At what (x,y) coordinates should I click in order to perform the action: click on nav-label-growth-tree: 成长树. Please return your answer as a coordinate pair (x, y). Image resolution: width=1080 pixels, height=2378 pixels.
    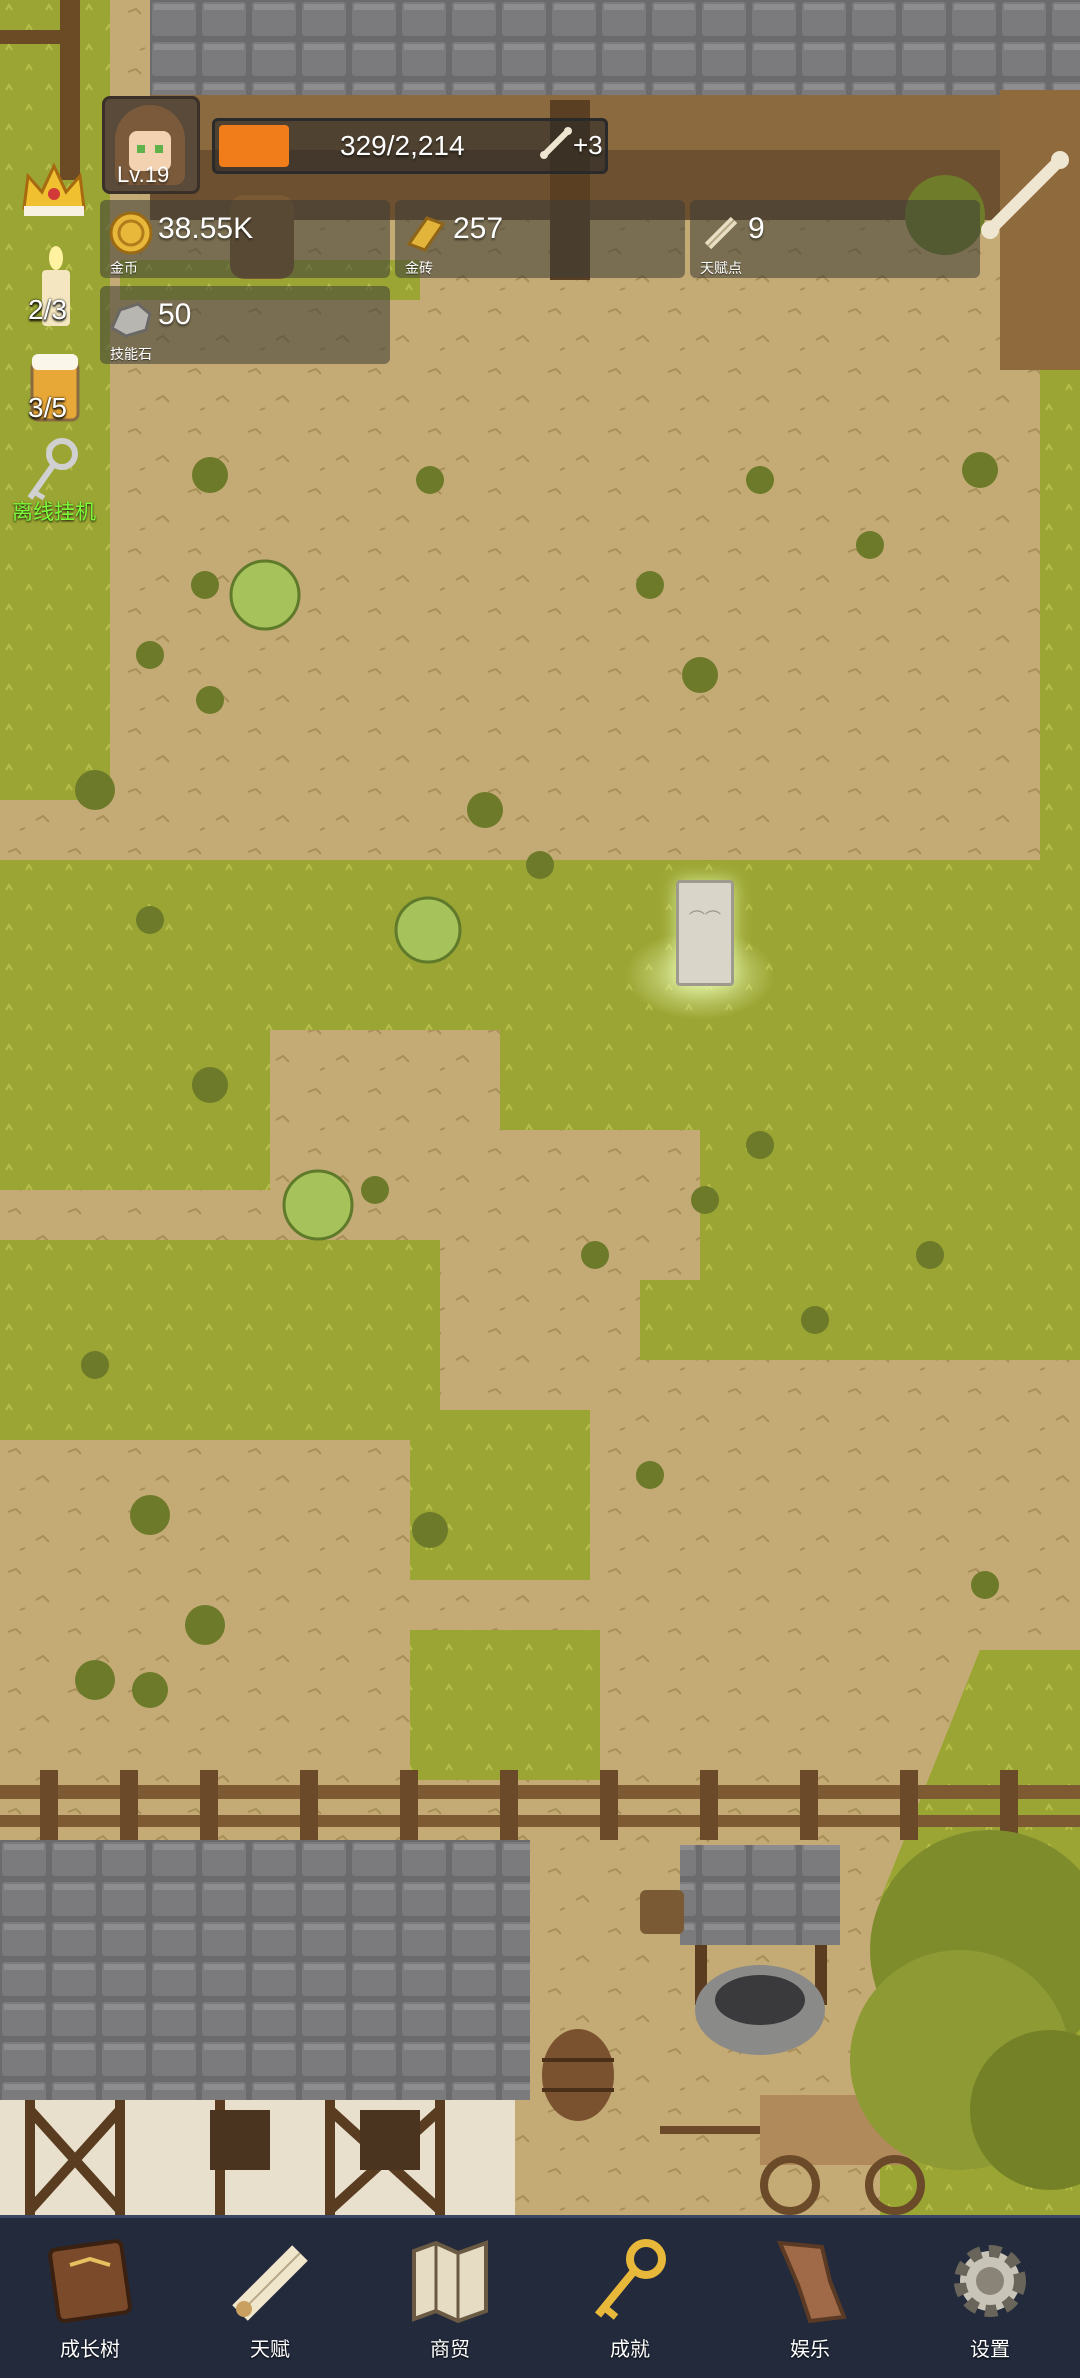
    Looking at the image, I should click on (90, 2350).